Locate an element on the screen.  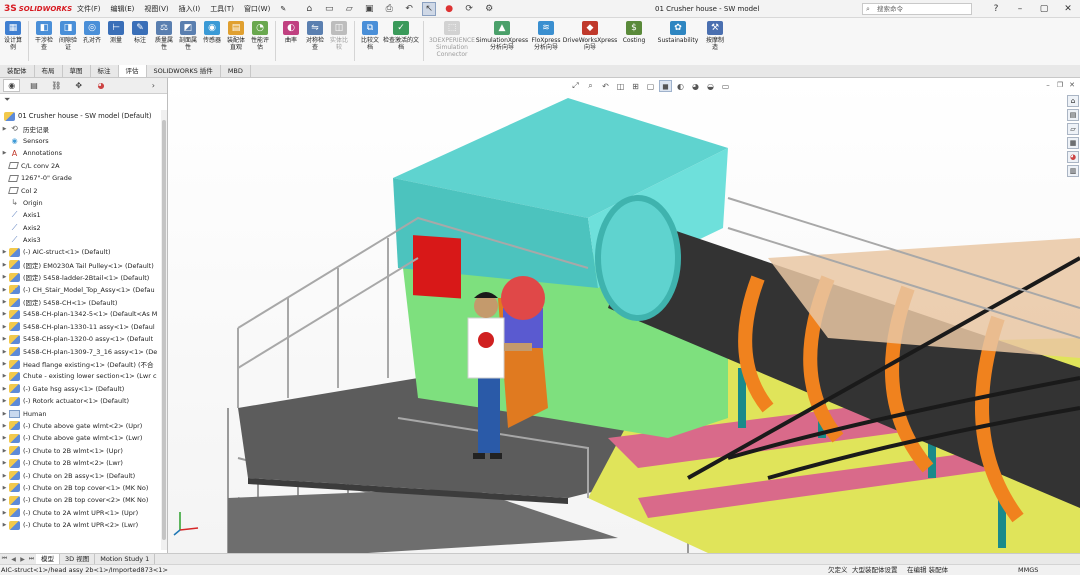
curvature-button: ◐ 曲率 is located at coordinates (291, 31).